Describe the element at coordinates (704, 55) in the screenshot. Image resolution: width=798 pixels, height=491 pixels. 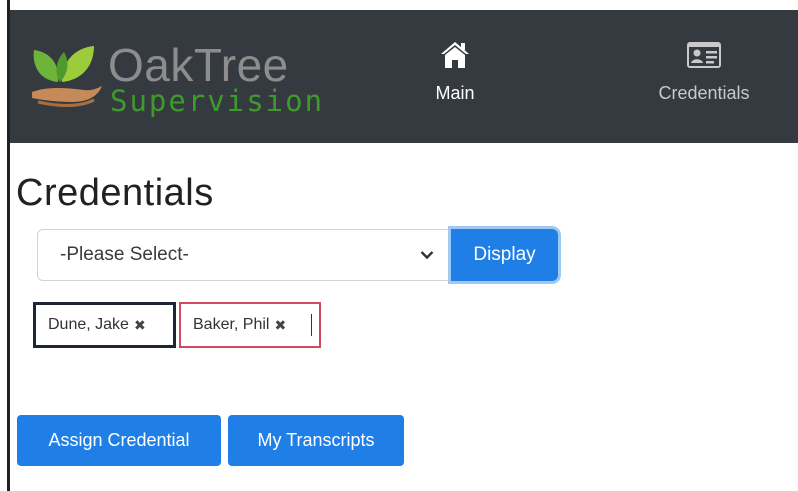
I see `id-card-icon` at that location.